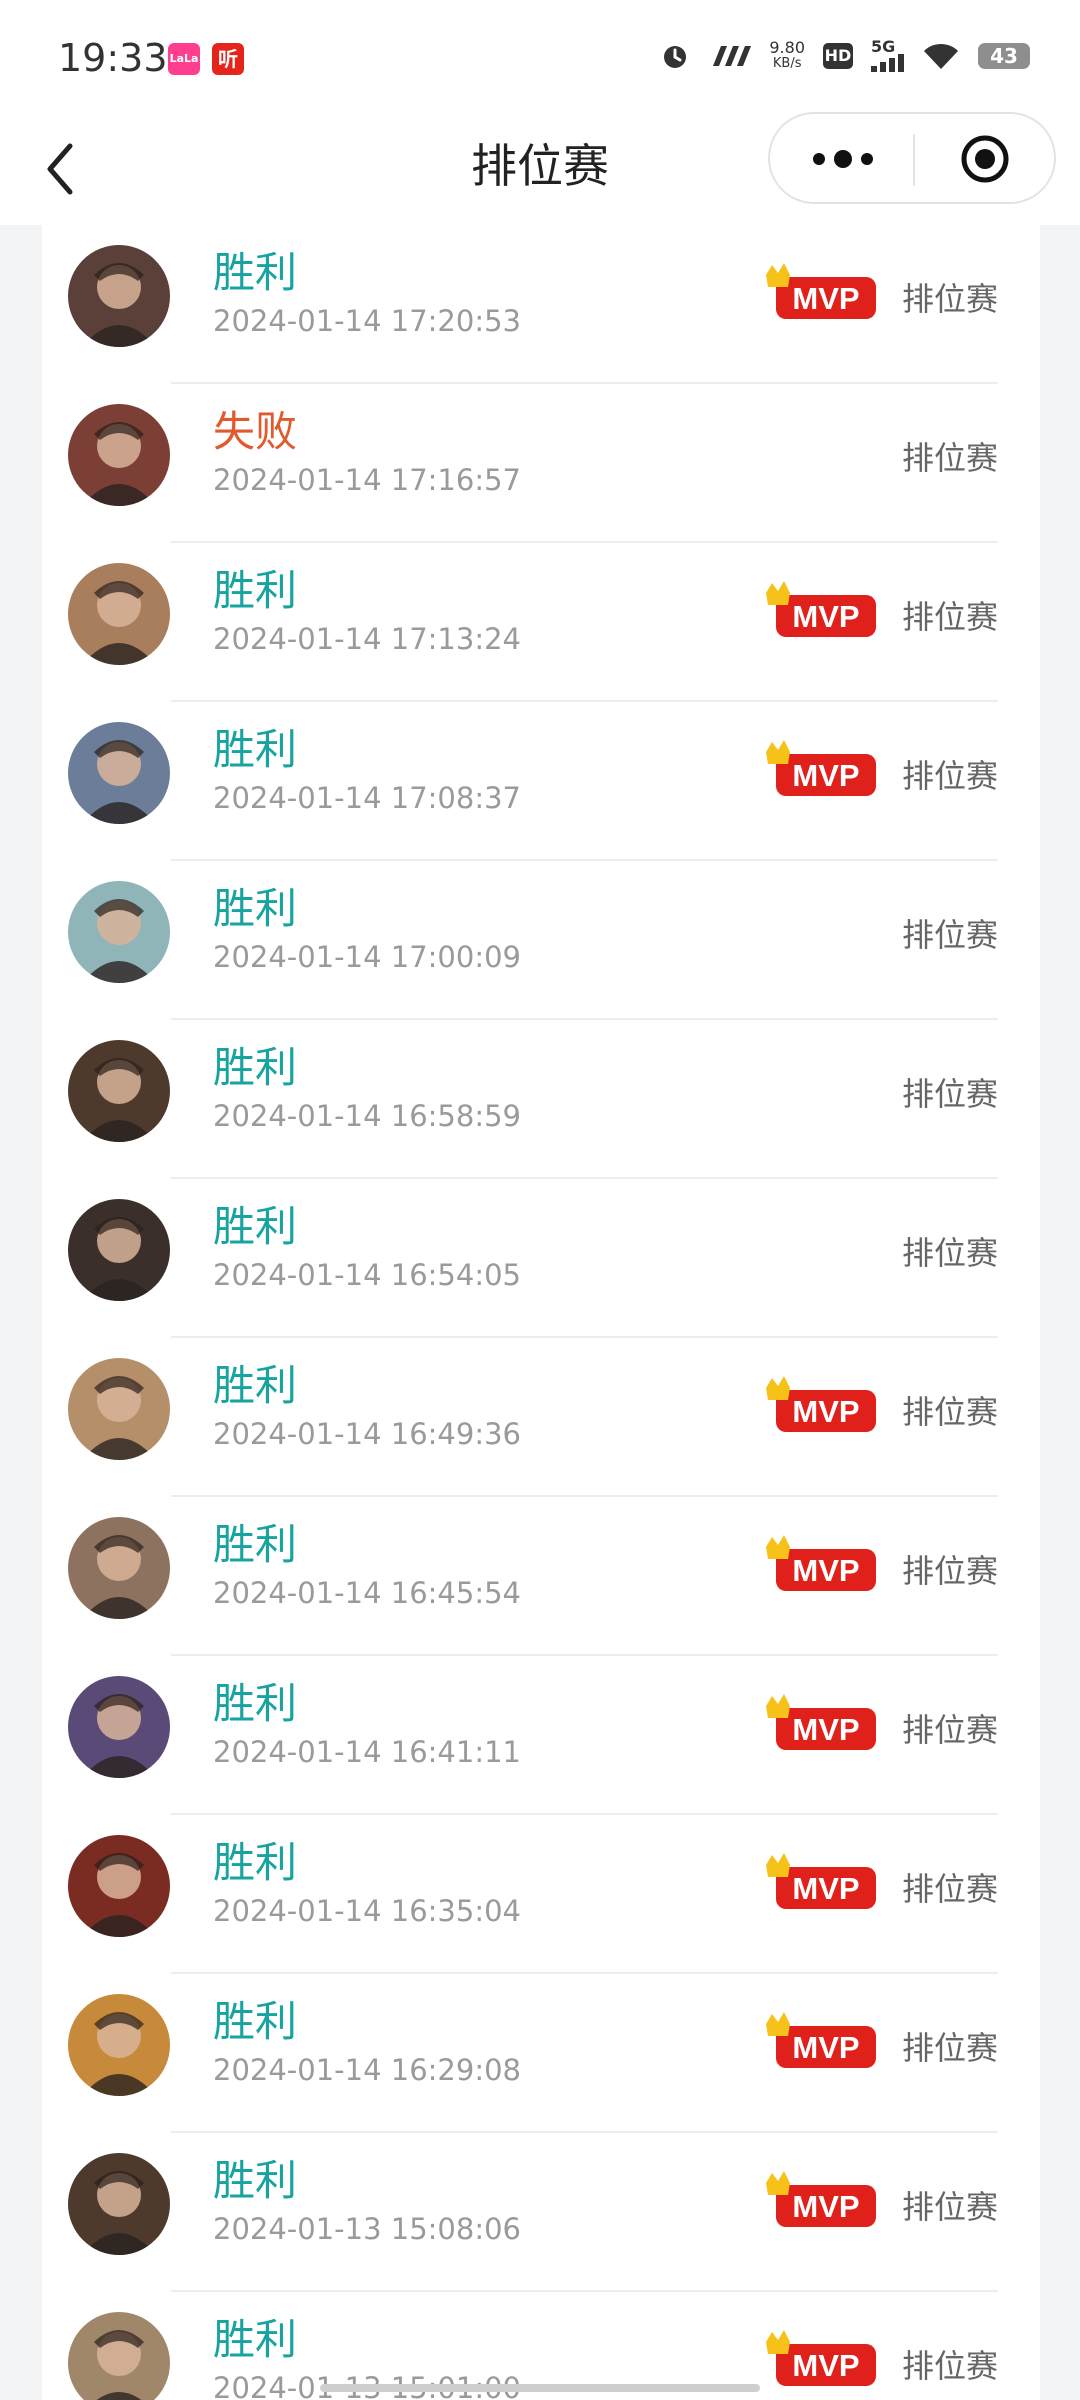 The height and width of the screenshot is (2400, 1080). What do you see at coordinates (541, 2212) in the screenshot?
I see `match-row: 胜利 2024-01-13 15:08:06 MVP 排位赛` at bounding box center [541, 2212].